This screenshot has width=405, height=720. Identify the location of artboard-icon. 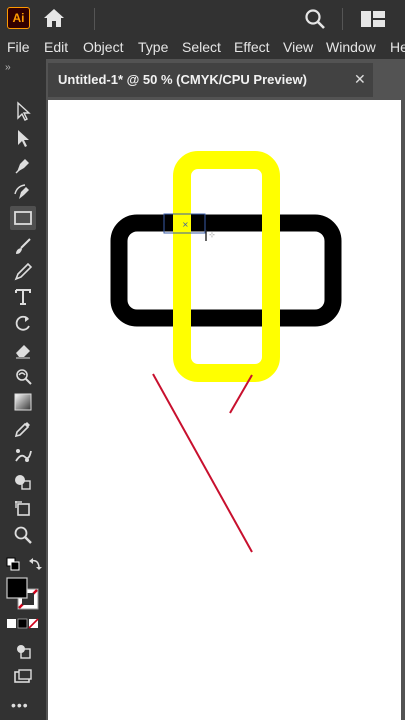
(22, 508).